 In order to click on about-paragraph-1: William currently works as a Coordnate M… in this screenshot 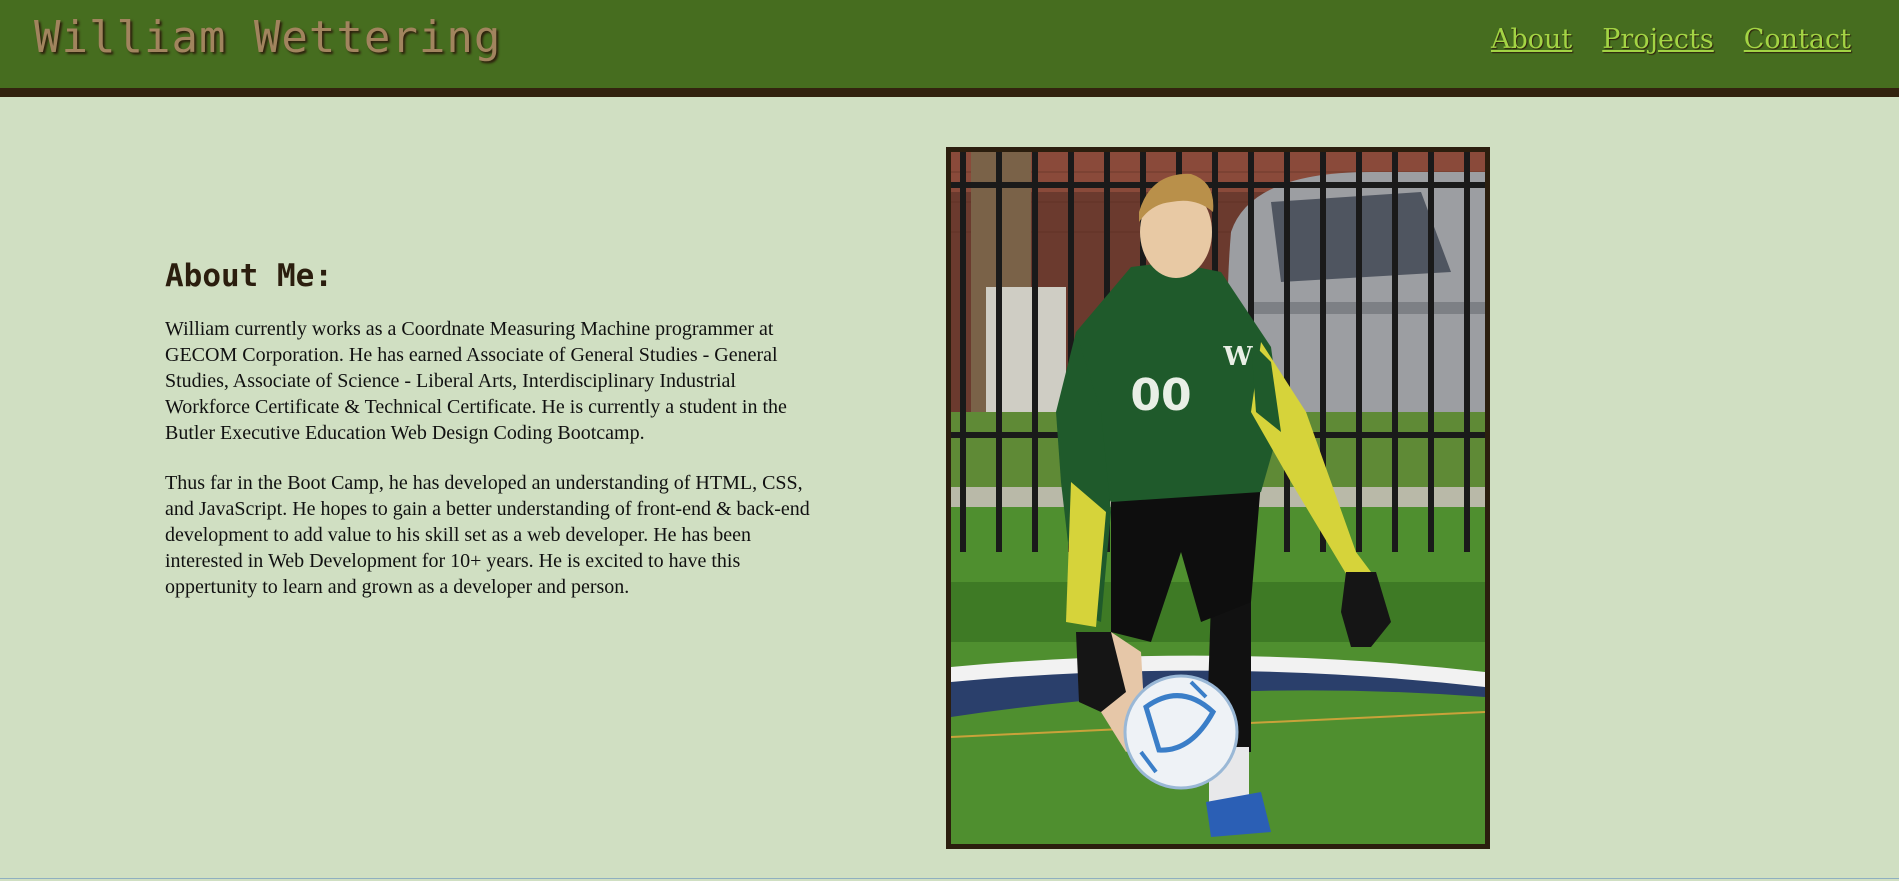, I will do `click(476, 381)`.